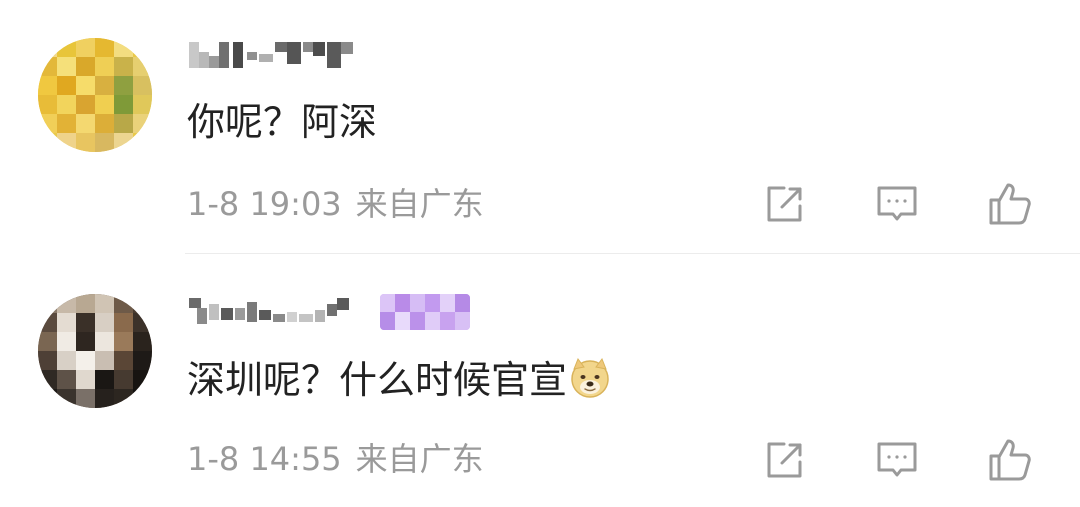 The image size is (1080, 507). I want to click on comment-meta: 1-8 14:55 来自广东, so click(335, 459).